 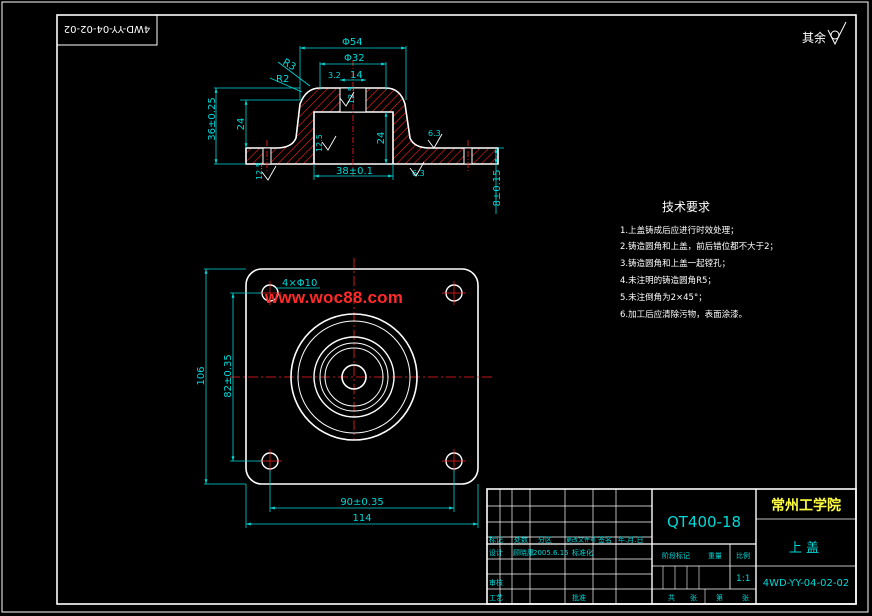 I want to click on dim-h24-inner: 24, so click(x=381, y=138).